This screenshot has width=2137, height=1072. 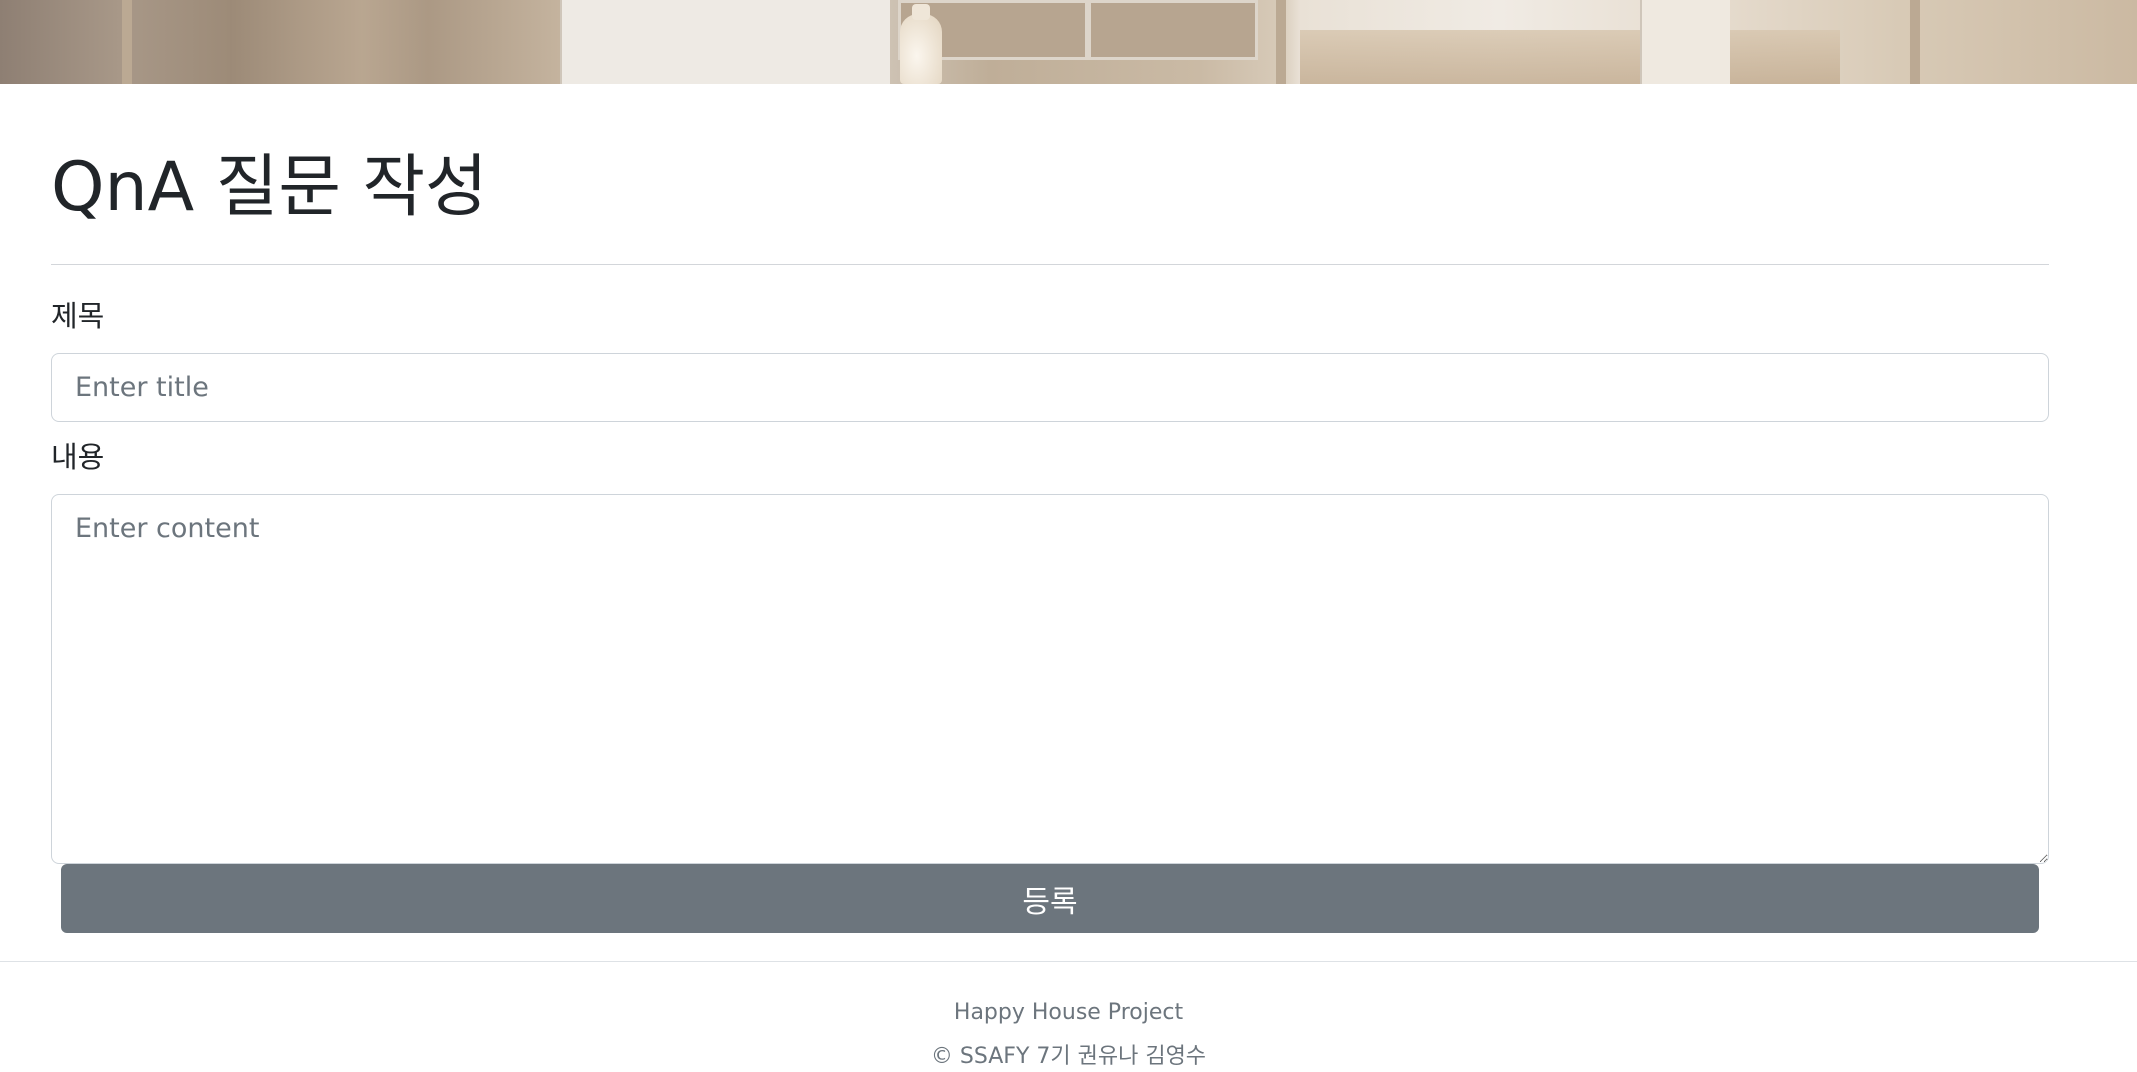 I want to click on title-label: 제목, so click(x=78, y=316).